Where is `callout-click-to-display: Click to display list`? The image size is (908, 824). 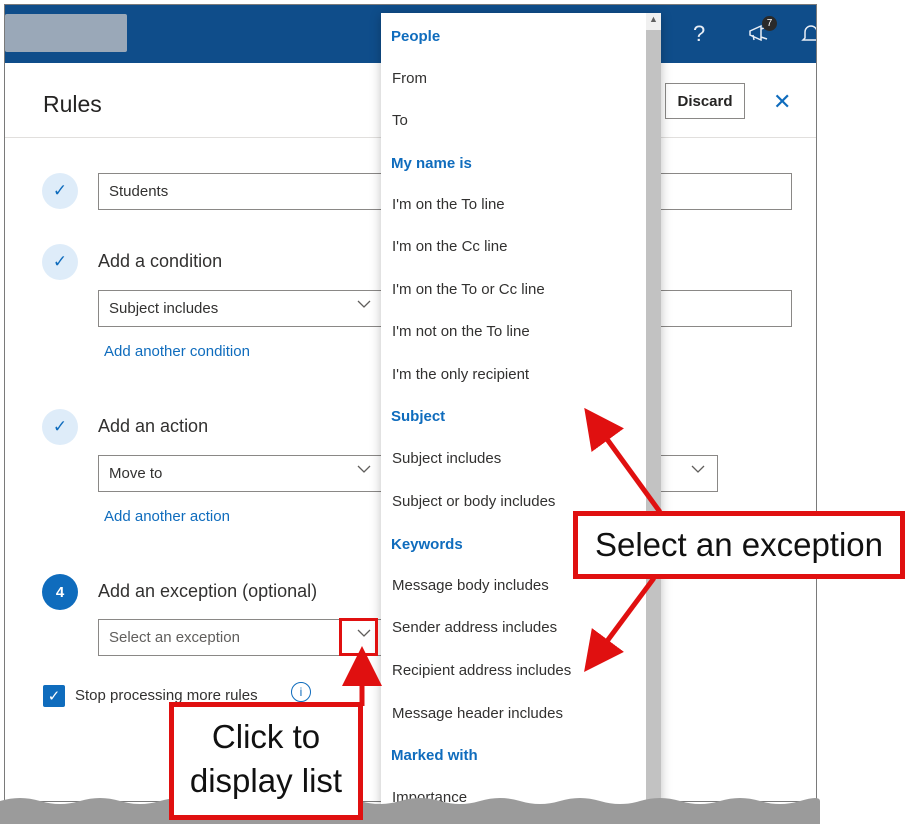 callout-click-to-display: Click to display list is located at coordinates (266, 761).